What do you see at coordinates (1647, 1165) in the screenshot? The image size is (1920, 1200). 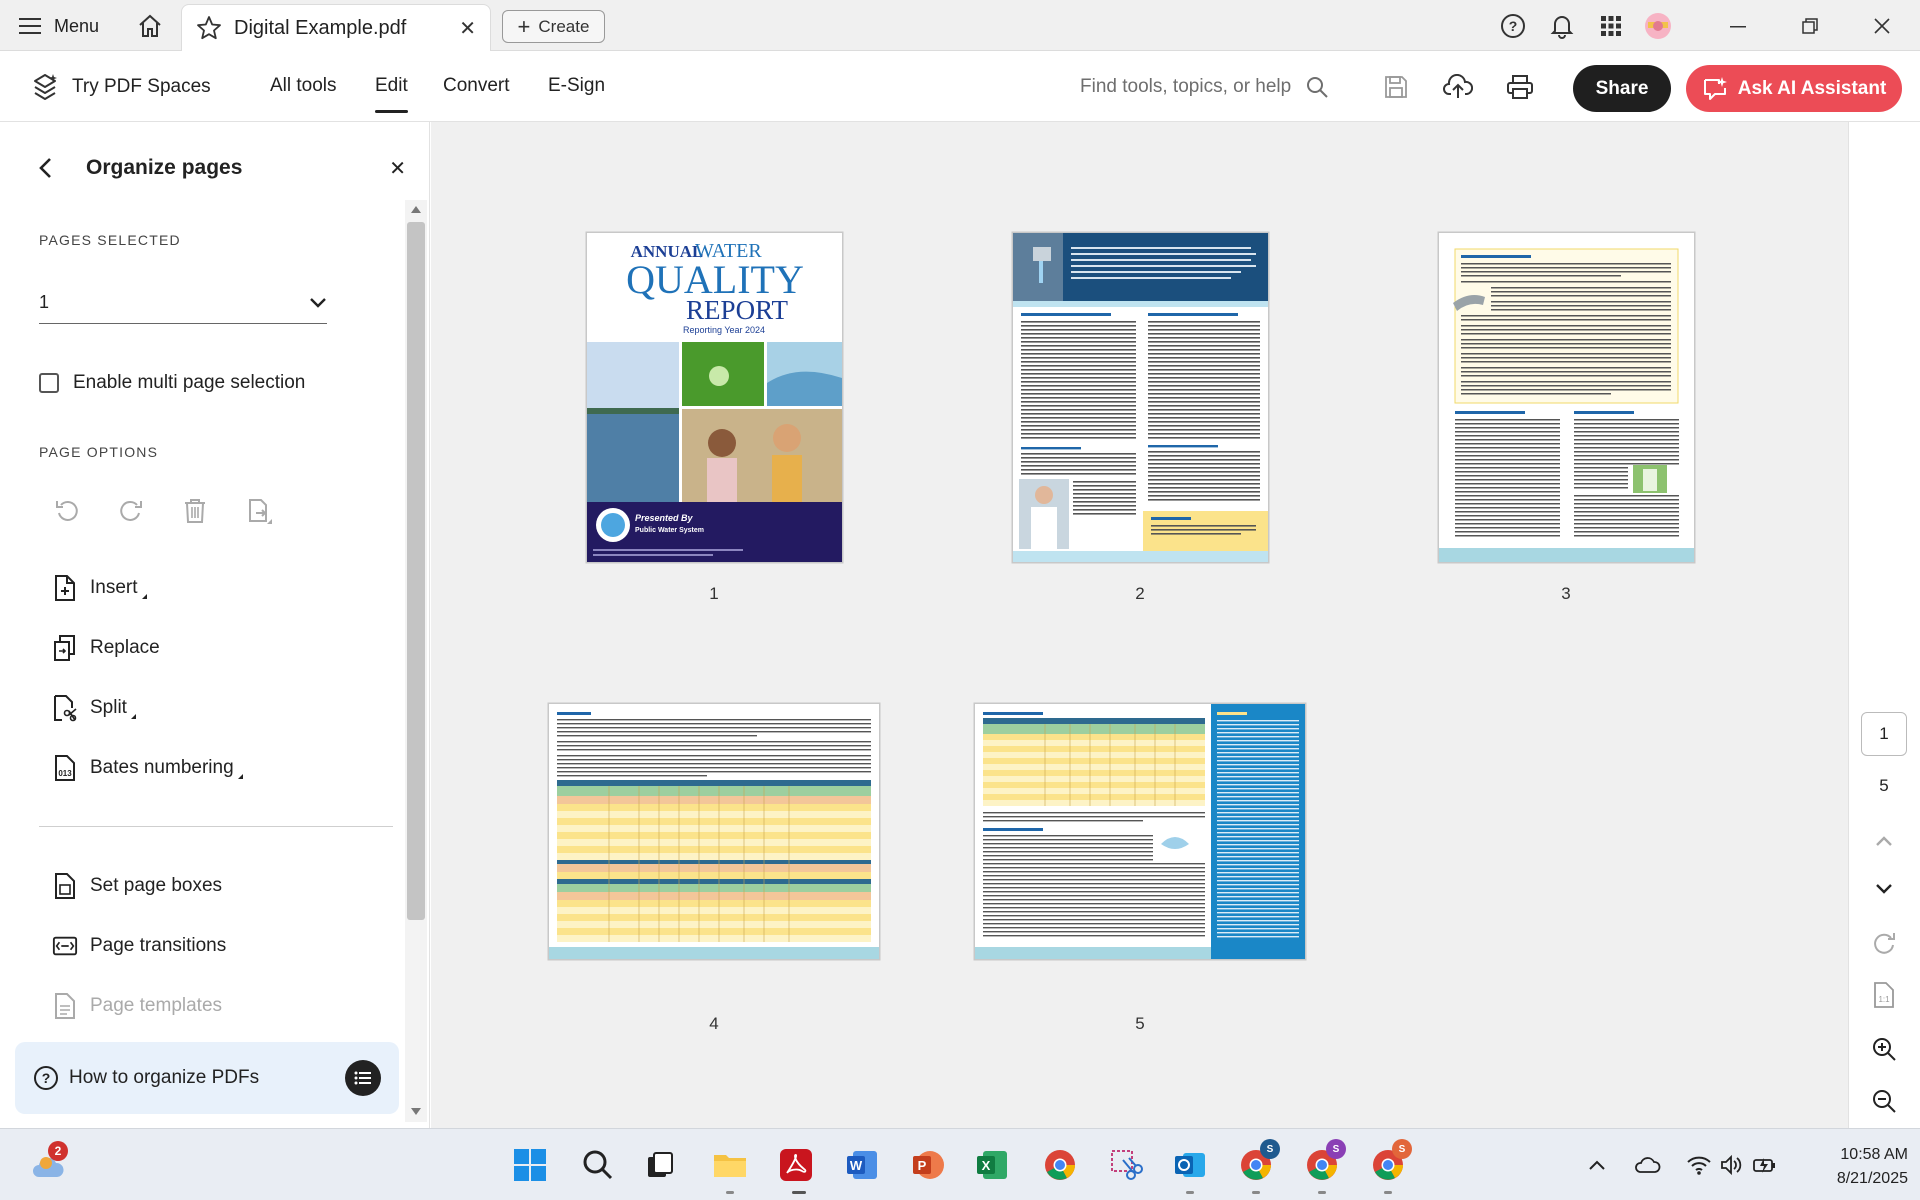 I see `onedrive-tray` at bounding box center [1647, 1165].